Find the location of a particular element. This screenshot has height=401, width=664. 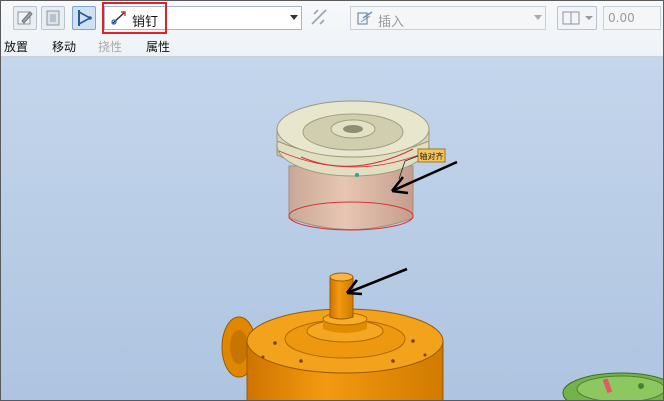

offset-type-value: 插入 is located at coordinates (391, 22).